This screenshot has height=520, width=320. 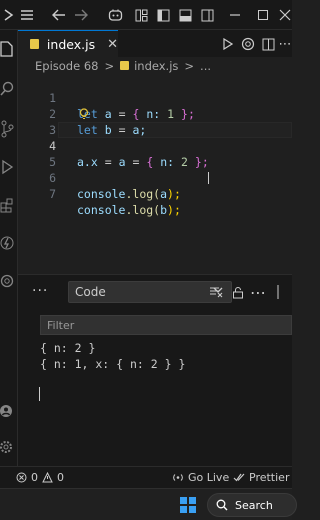 I want to click on taskbar-search-label: Search, so click(x=254, y=505).